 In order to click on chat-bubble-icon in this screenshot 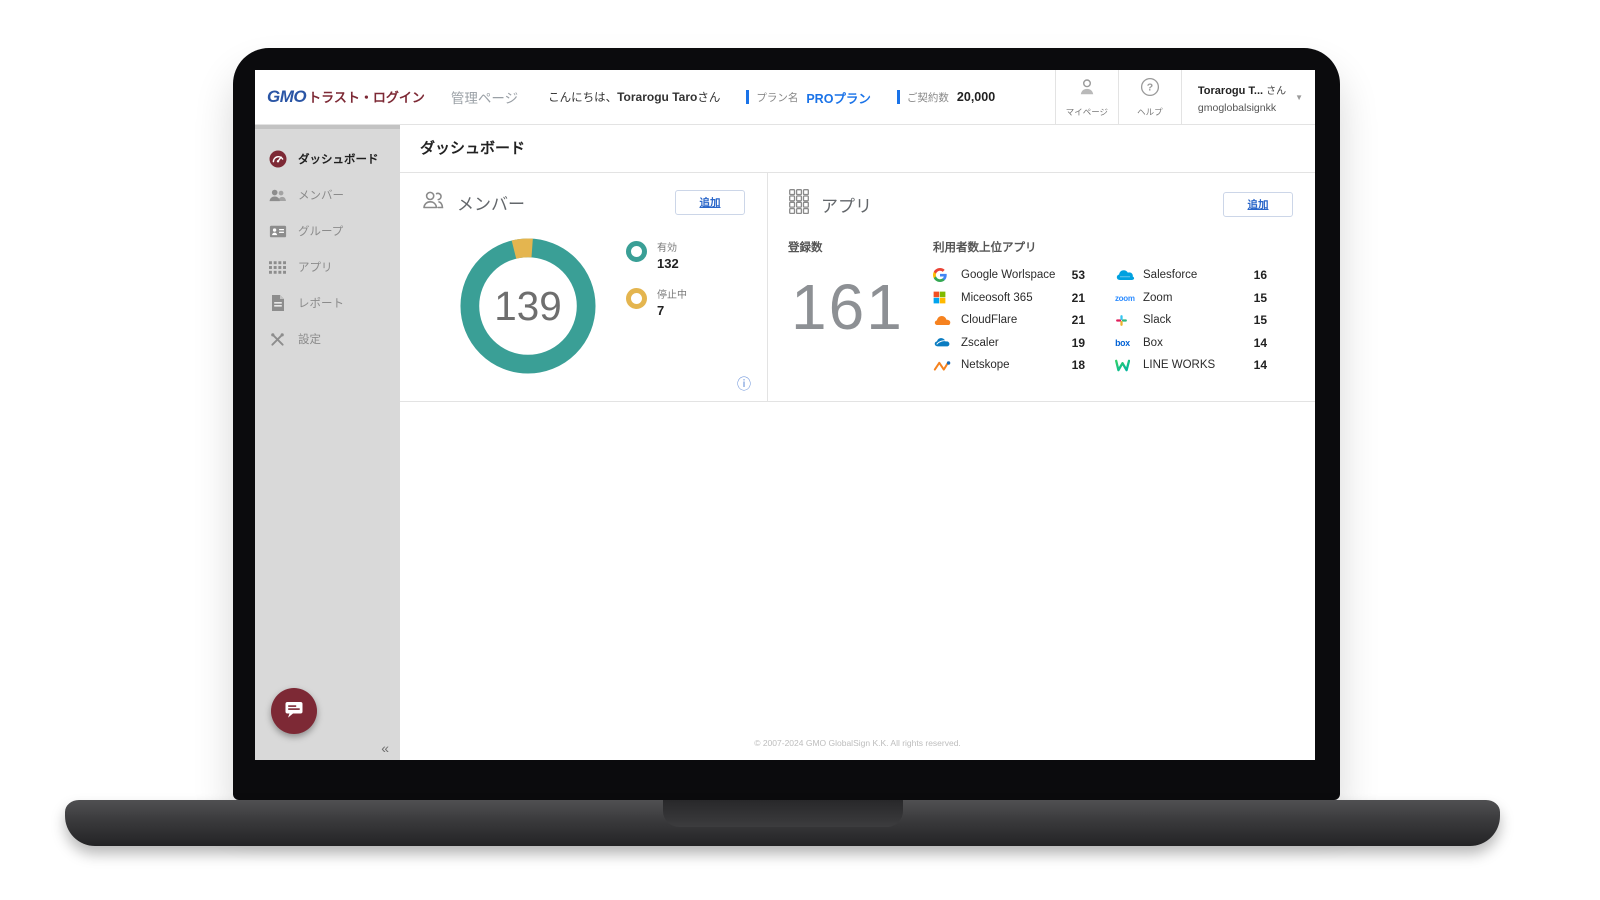, I will do `click(294, 711)`.